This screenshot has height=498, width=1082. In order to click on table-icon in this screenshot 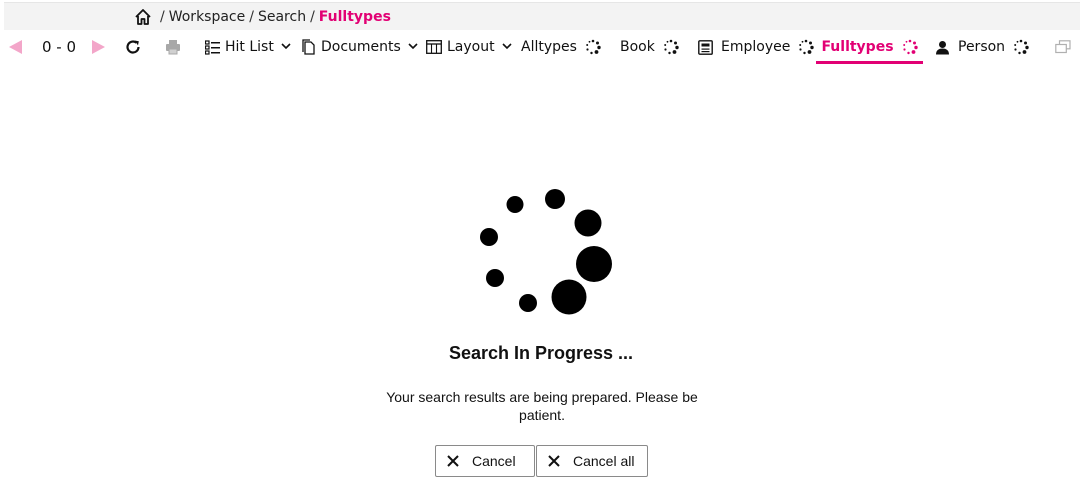, I will do `click(434, 47)`.